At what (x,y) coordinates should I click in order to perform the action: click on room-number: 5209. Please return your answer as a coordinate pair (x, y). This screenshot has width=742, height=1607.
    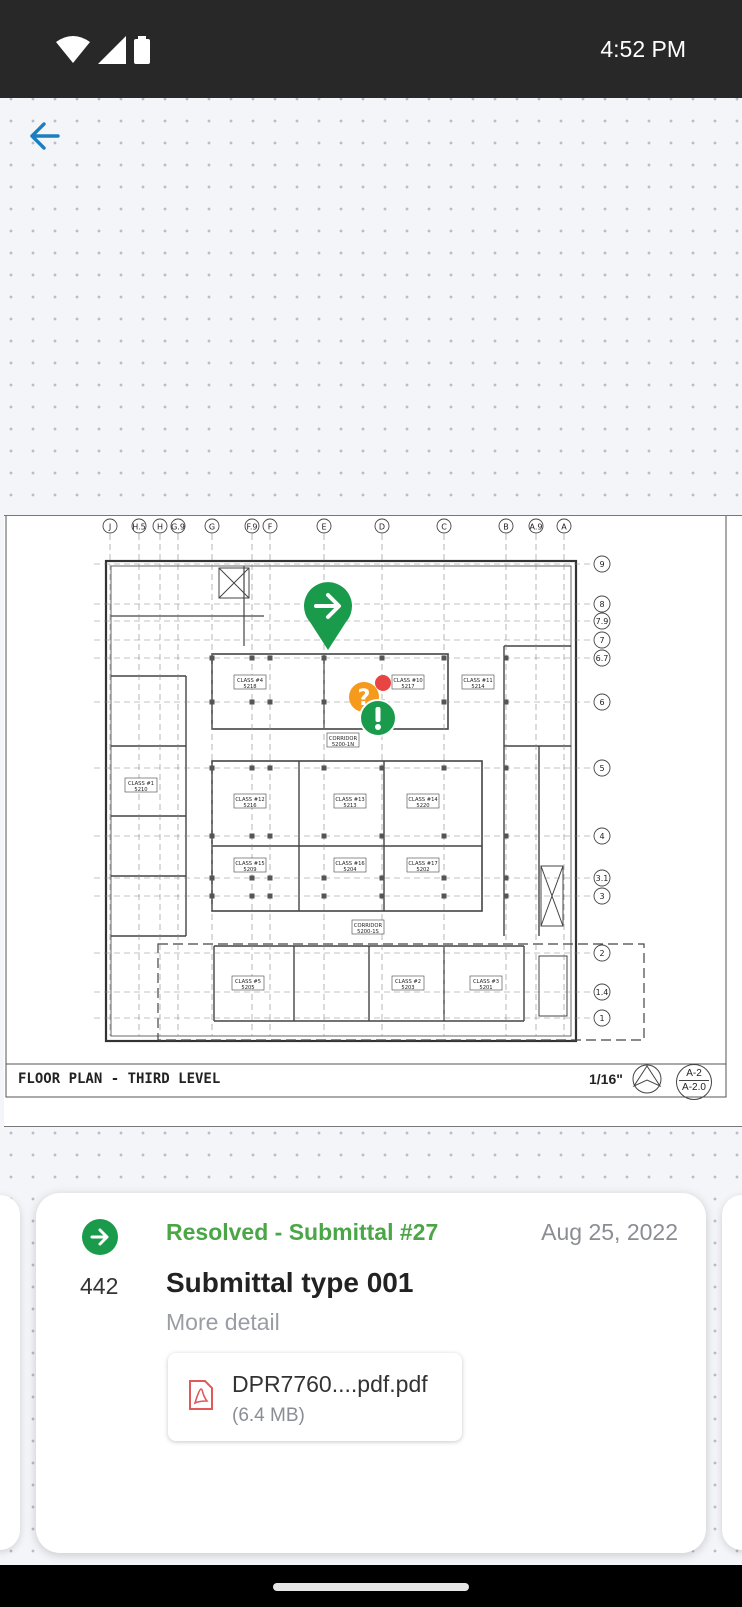
    Looking at the image, I should click on (249, 870).